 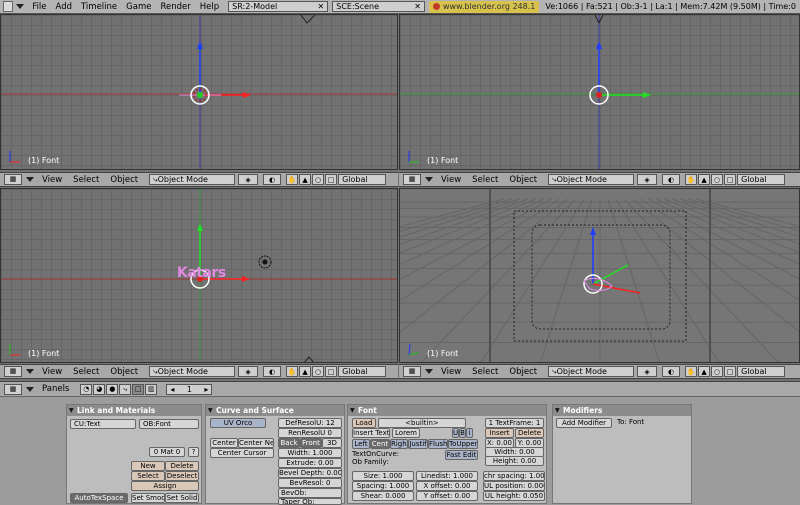 What do you see at coordinates (148, 498) in the screenshot?
I see `set-smooth-button: Set Smoo` at bounding box center [148, 498].